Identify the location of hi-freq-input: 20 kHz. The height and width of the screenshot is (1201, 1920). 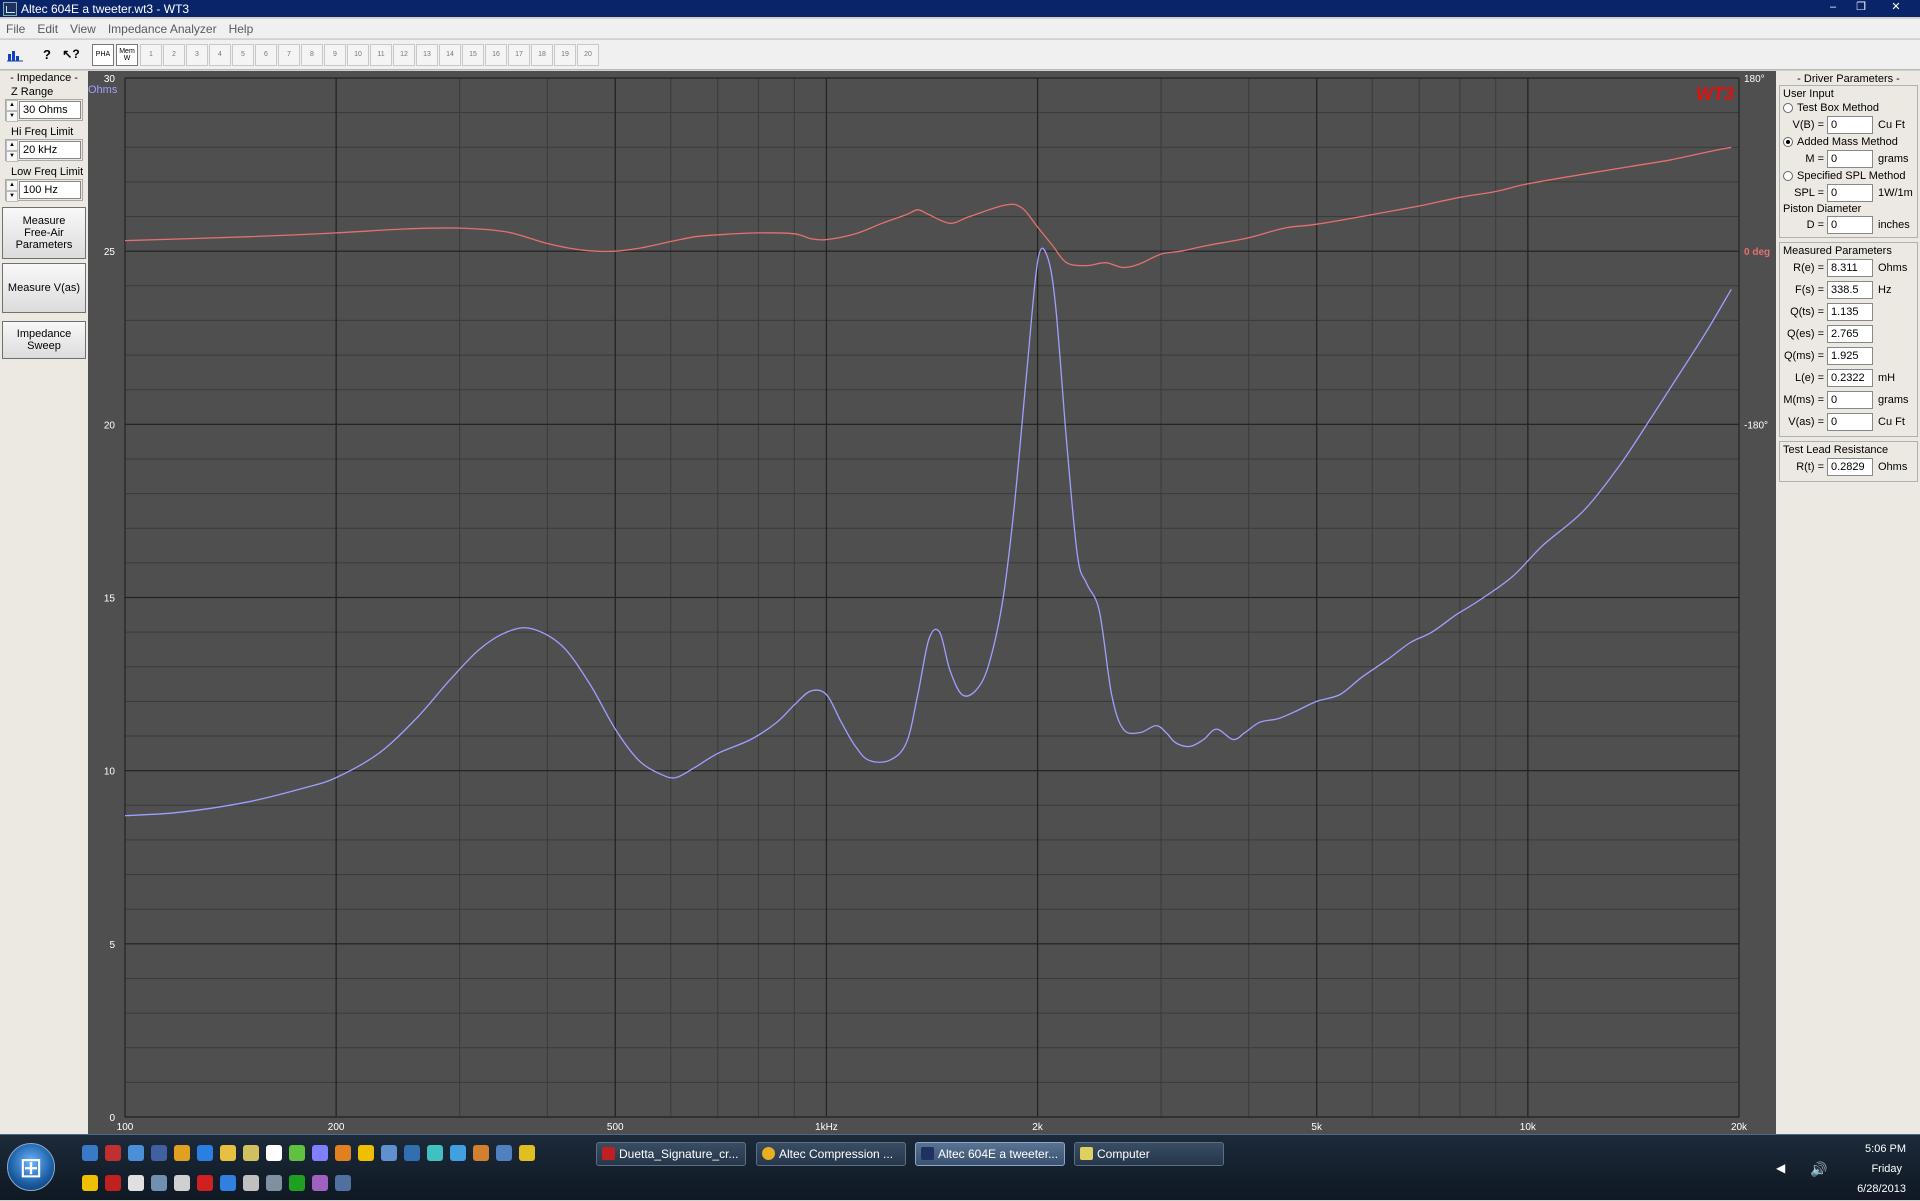
(50, 150).